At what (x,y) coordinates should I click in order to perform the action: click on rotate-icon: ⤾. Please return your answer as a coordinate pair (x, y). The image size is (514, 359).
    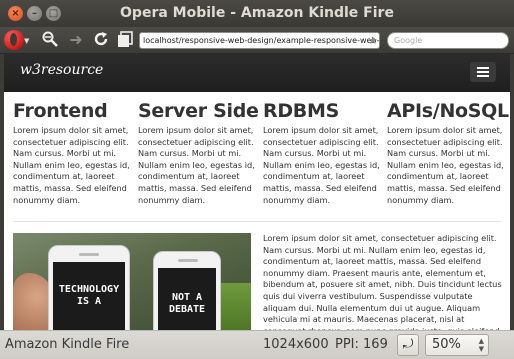
    Looking at the image, I should click on (408, 344).